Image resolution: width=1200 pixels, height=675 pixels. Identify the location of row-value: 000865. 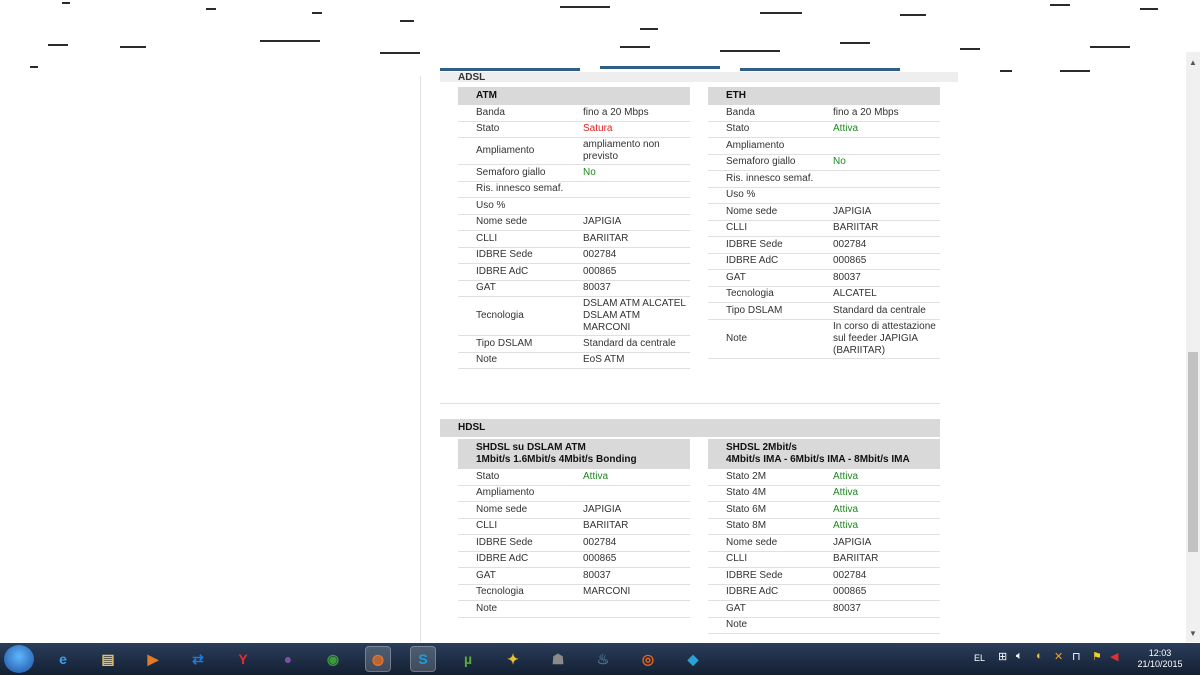
(850, 261).